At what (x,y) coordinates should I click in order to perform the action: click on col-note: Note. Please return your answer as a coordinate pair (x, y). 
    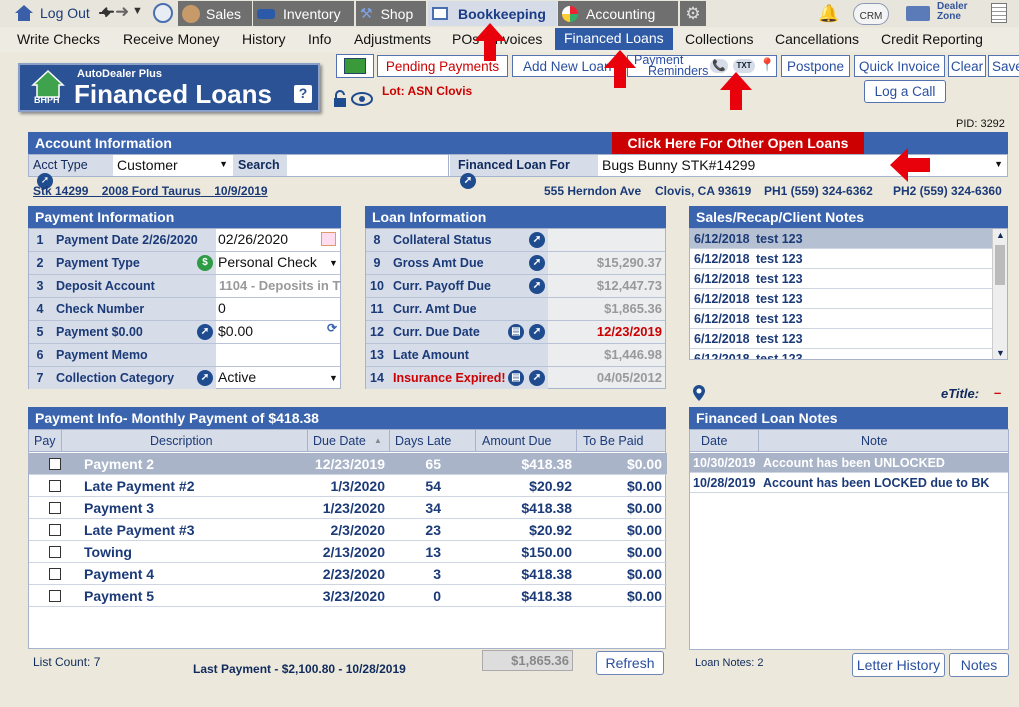
    Looking at the image, I should click on (874, 441).